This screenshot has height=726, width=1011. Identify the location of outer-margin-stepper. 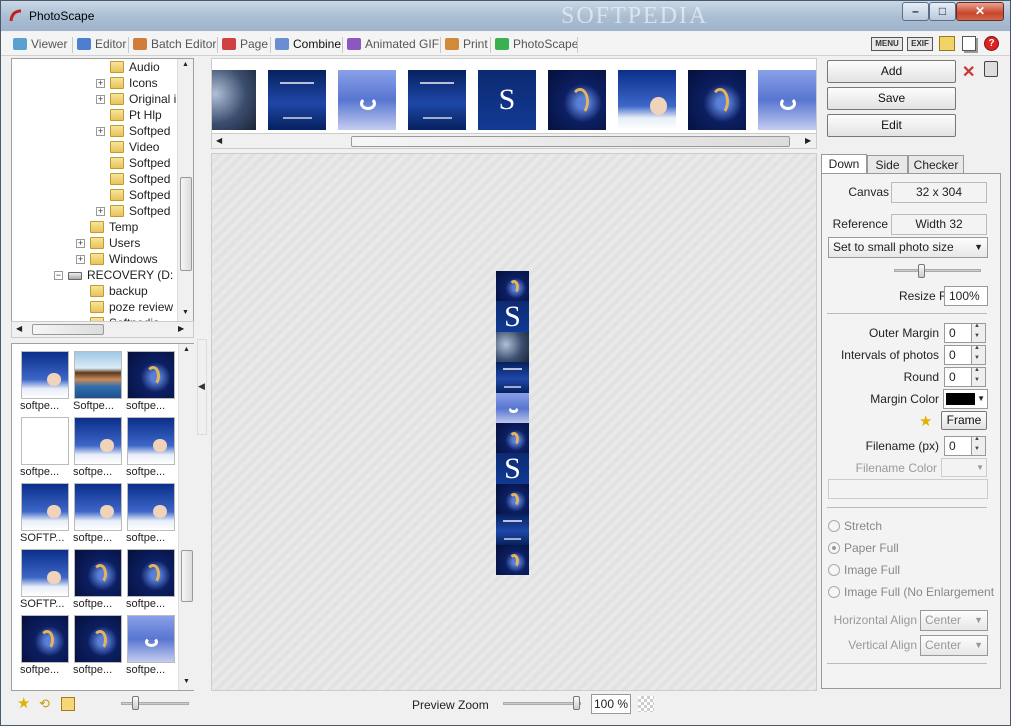
(978, 333).